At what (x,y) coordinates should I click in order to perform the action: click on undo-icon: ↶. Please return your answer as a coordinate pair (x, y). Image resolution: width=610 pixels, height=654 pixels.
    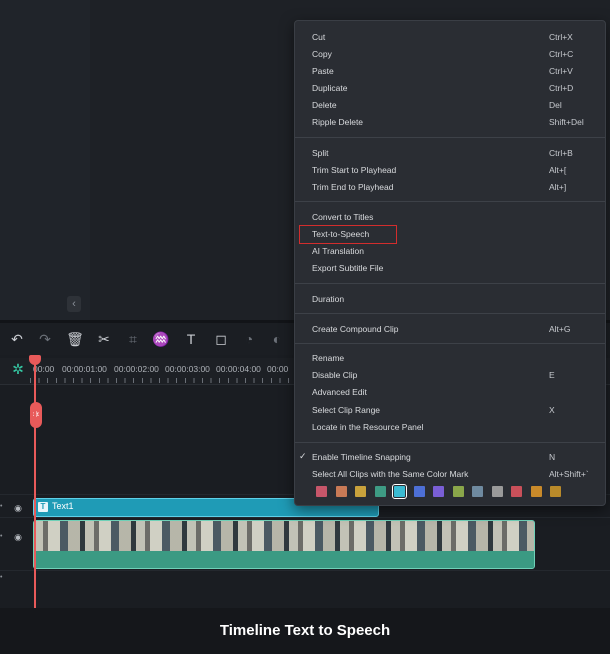
    Looking at the image, I should click on (17, 339).